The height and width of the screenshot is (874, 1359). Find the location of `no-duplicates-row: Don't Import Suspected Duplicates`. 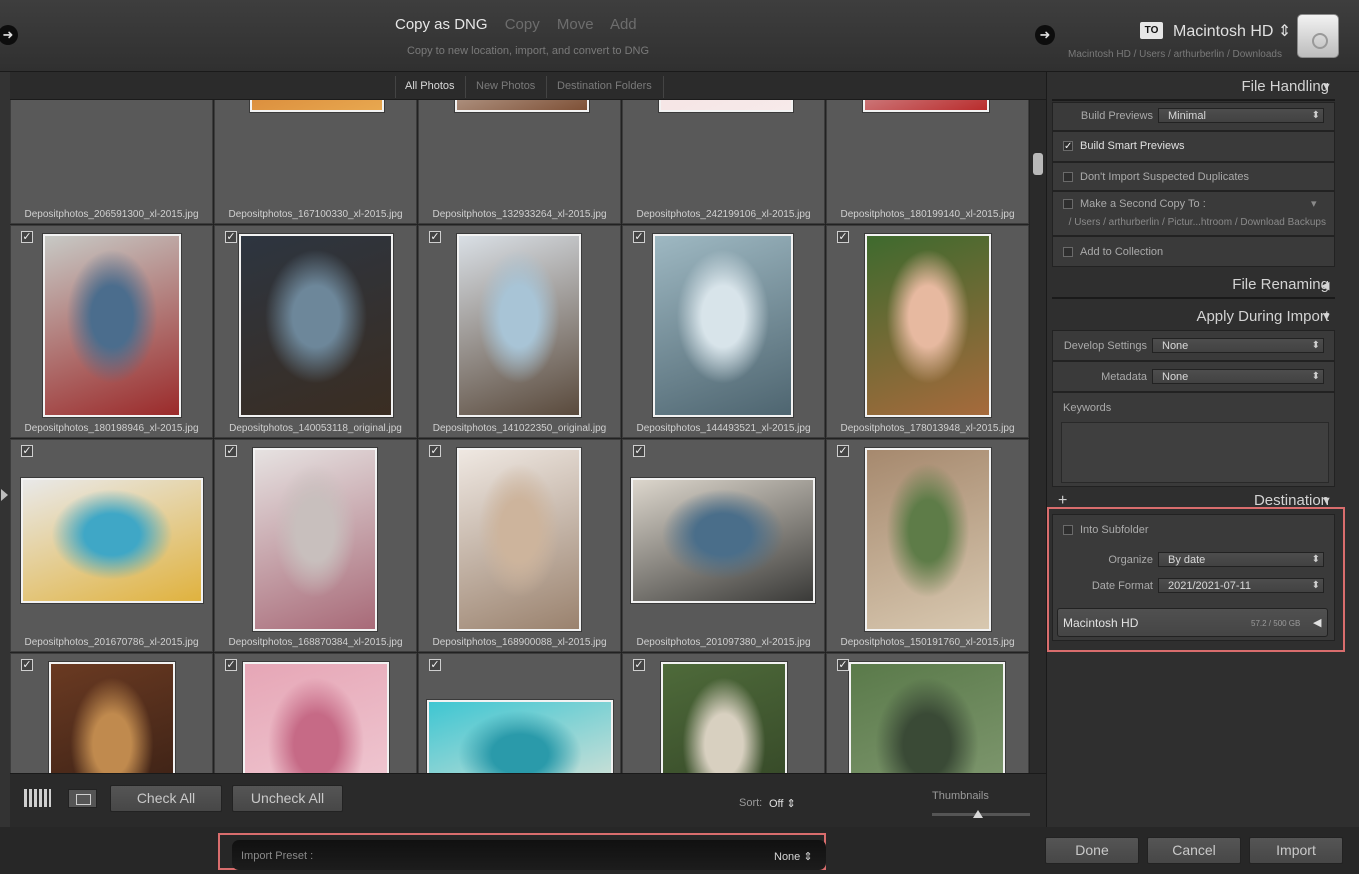

no-duplicates-row: Don't Import Suspected Duplicates is located at coordinates (1193, 176).